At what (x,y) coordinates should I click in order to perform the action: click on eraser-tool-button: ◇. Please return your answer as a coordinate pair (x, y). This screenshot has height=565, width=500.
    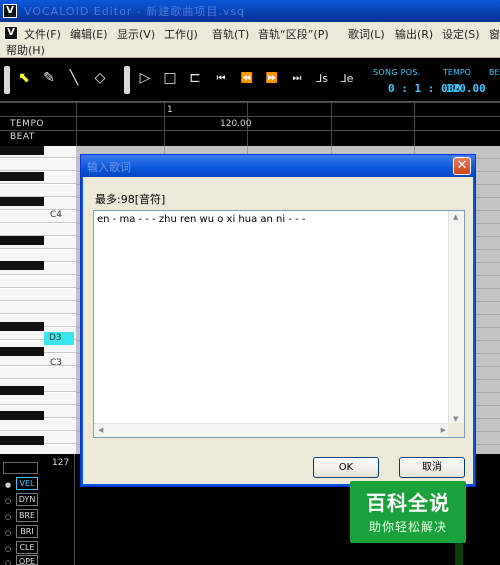
    Looking at the image, I should click on (100, 78).